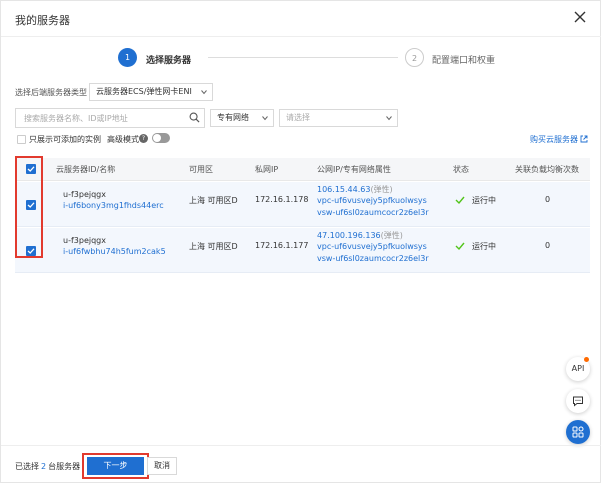  I want to click on vpc-select-placeholder: 请选择, so click(298, 117).